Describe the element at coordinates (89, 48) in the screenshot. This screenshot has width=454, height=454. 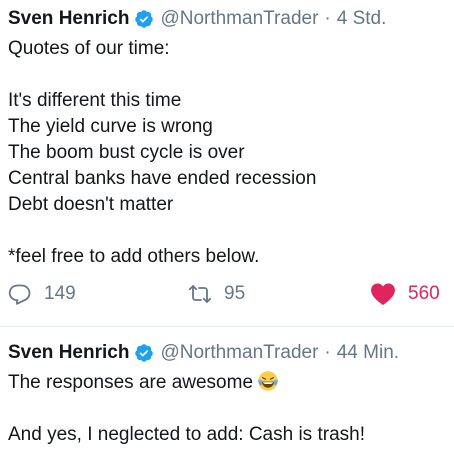
I see `tweet-line: Quotes of our time:` at that location.